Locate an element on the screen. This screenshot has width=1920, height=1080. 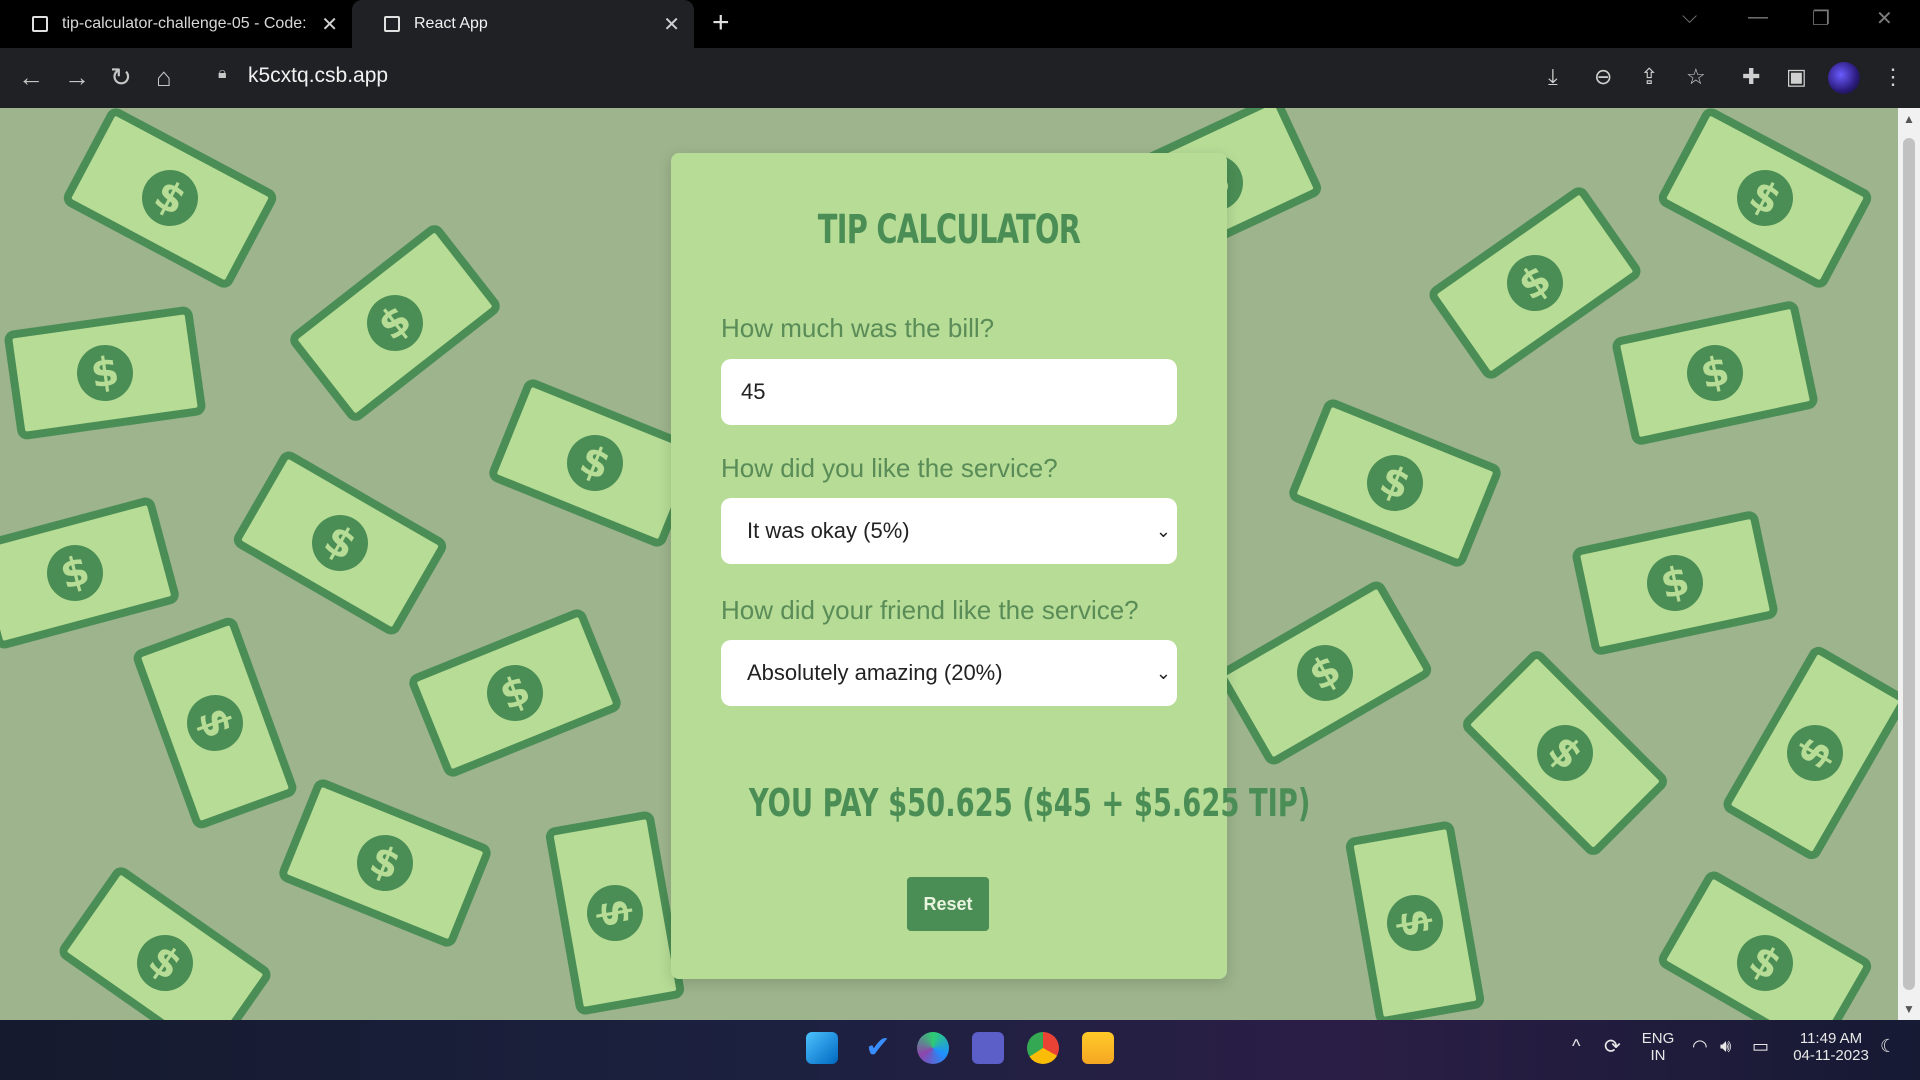
back-icon: ← is located at coordinates (31, 77).